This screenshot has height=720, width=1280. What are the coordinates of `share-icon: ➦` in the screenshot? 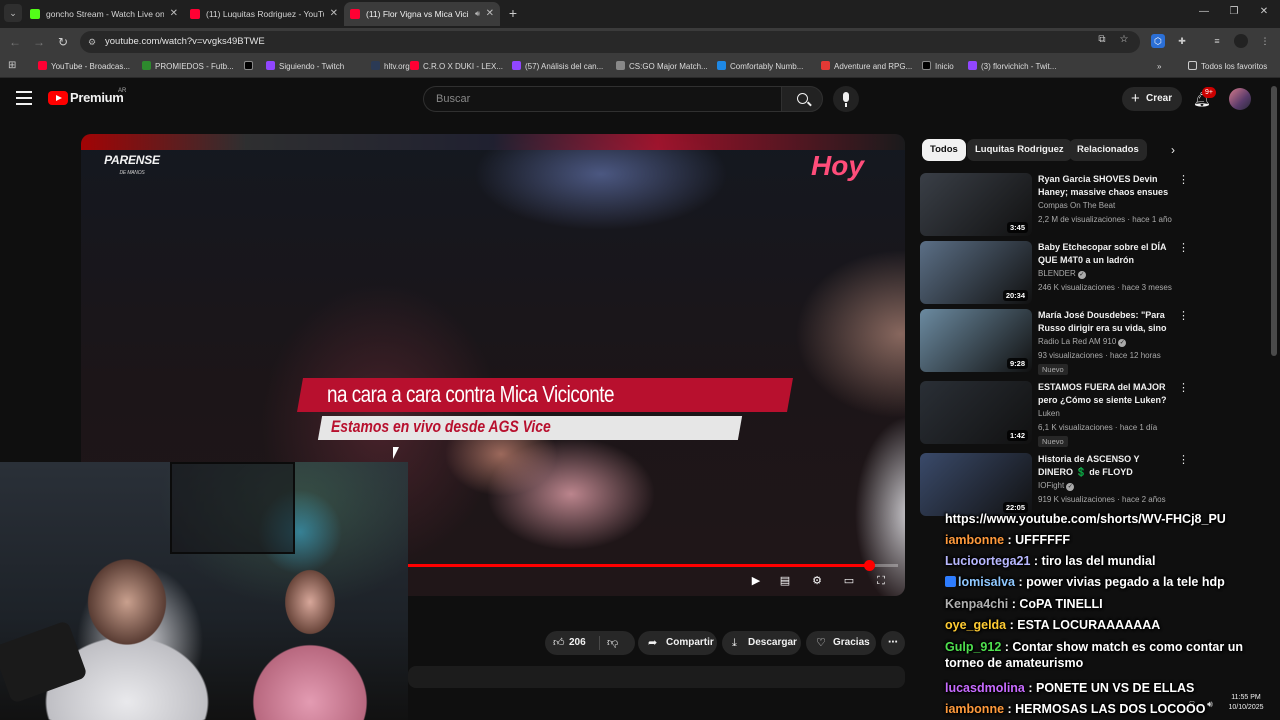 It's located at (653, 643).